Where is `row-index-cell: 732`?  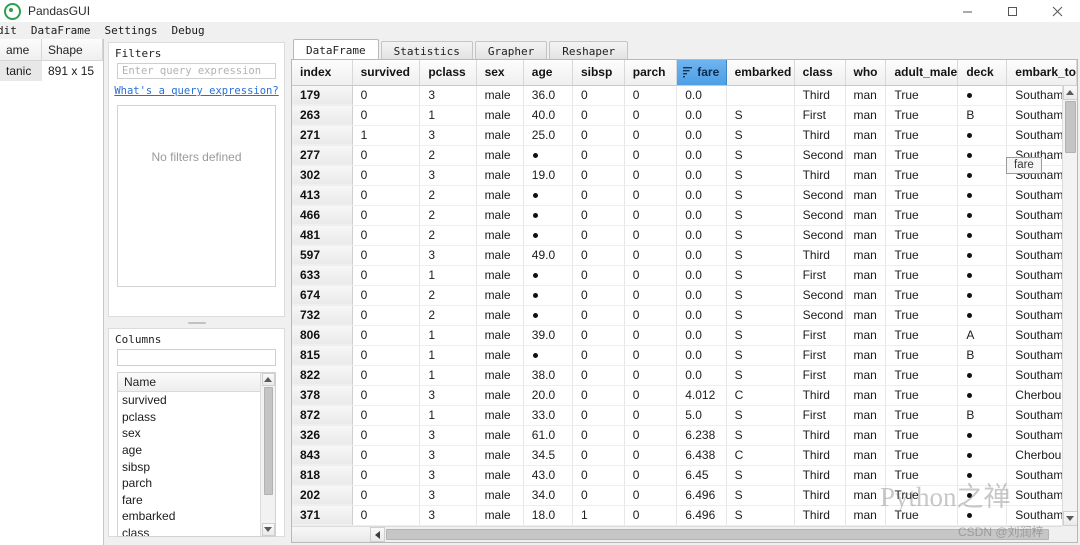
row-index-cell: 732 is located at coordinates (322, 315).